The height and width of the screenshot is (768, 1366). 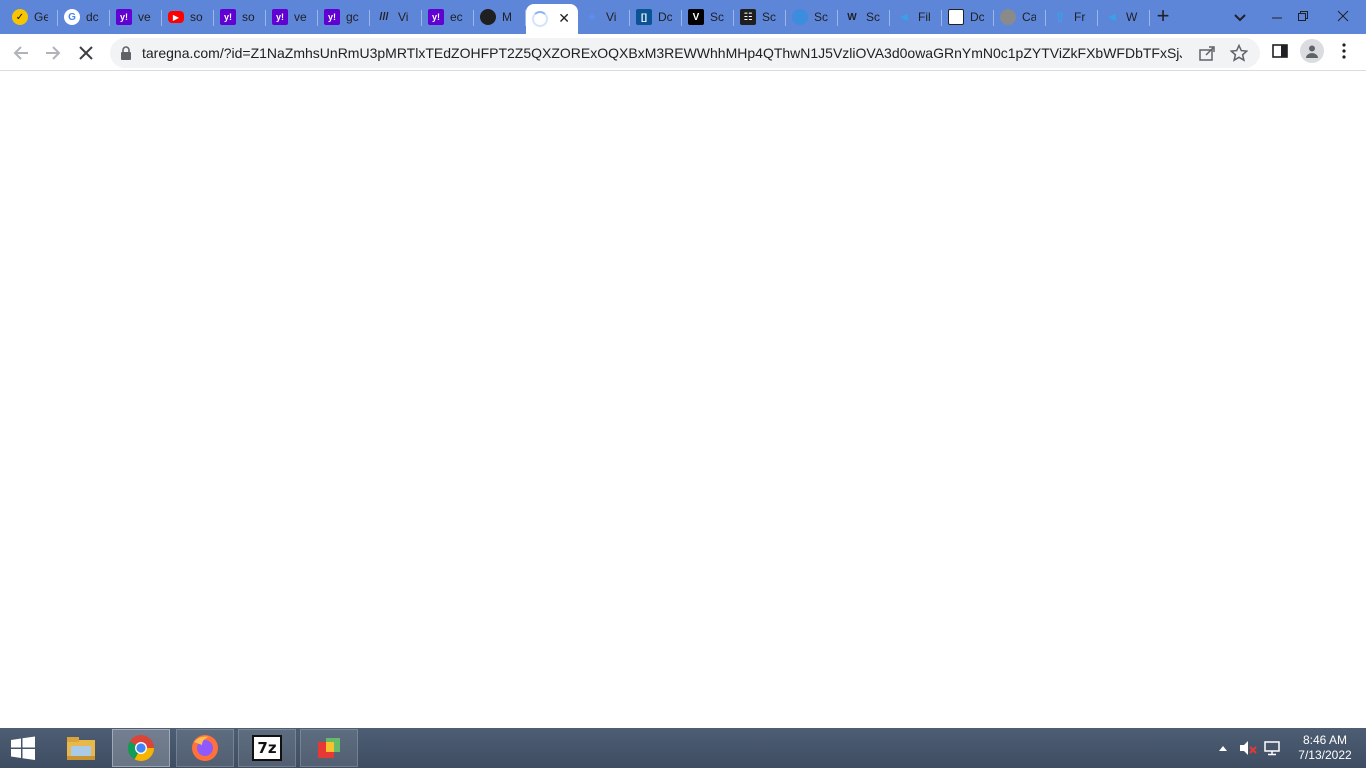 What do you see at coordinates (1163, 17) in the screenshot?
I see `new-tab-button: +` at bounding box center [1163, 17].